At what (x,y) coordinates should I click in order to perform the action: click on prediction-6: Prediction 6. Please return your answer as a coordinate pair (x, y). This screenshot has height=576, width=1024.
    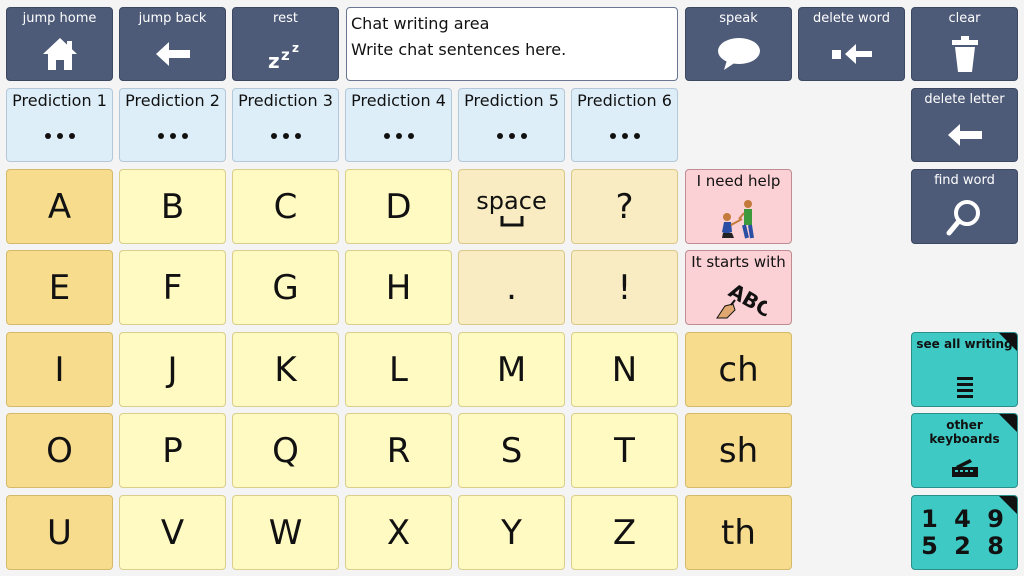
    Looking at the image, I should click on (624, 125).